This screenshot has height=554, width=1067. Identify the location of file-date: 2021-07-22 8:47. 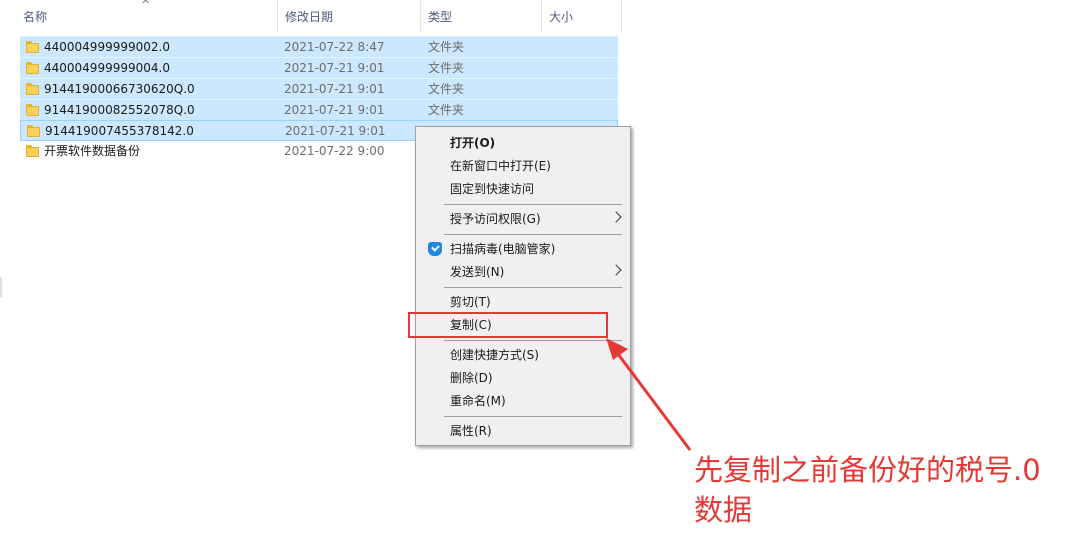
(334, 47).